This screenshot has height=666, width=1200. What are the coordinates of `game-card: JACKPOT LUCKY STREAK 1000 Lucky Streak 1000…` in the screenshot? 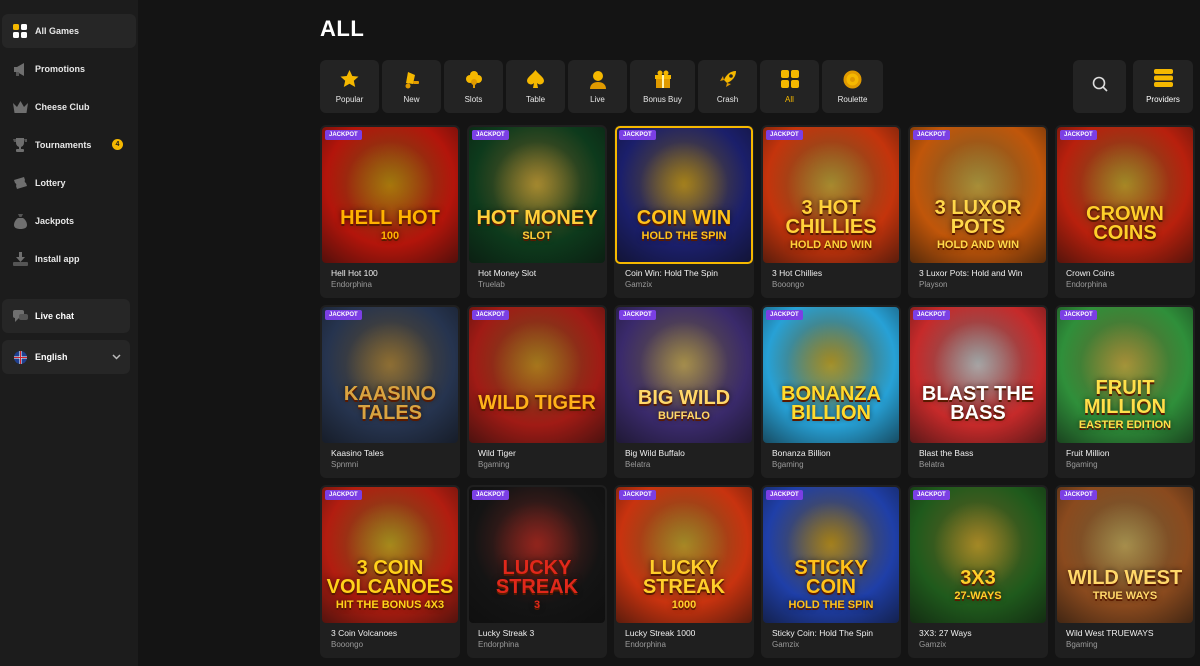 It's located at (684, 571).